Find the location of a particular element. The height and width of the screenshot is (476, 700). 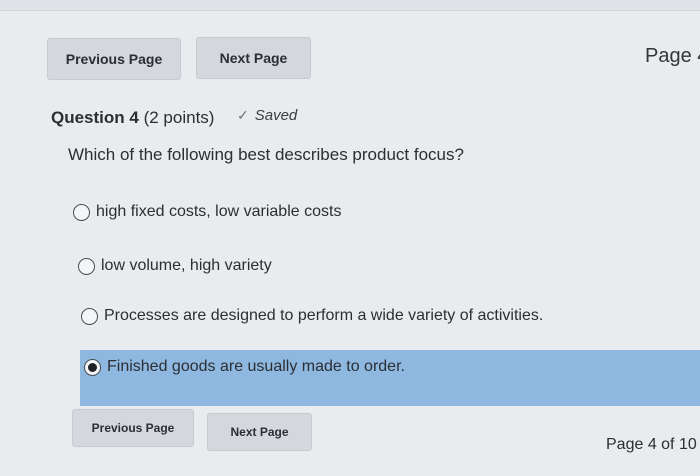

page-count: Page 4 of 10 is located at coordinates (651, 444).